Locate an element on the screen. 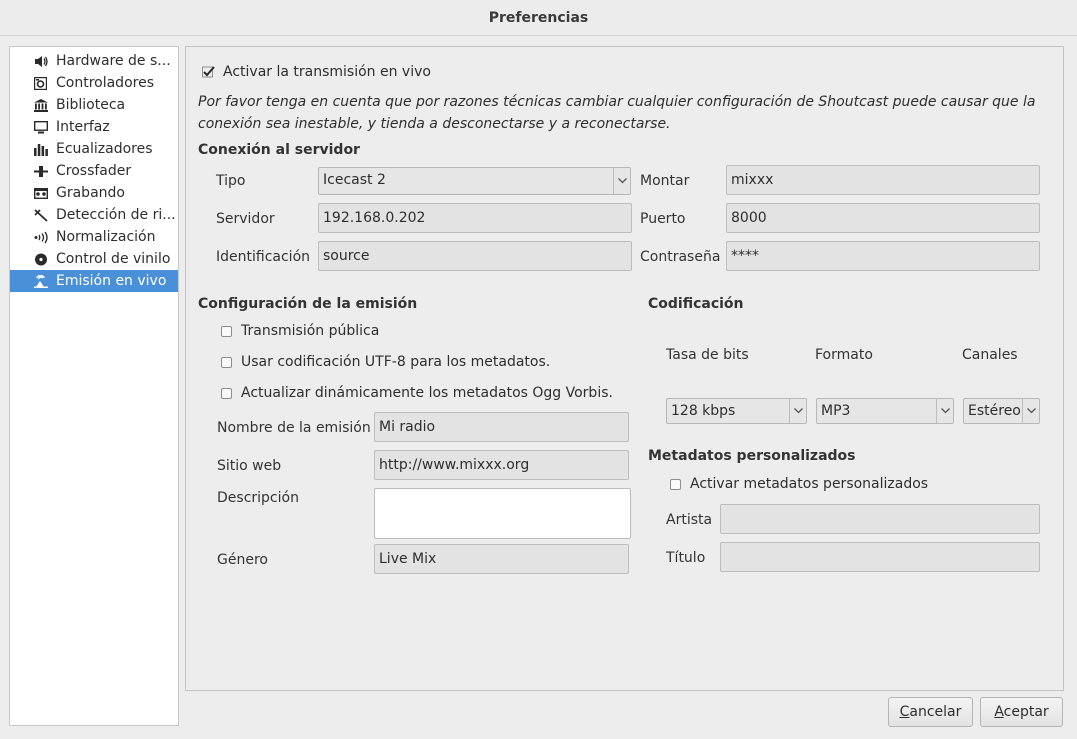 This screenshot has height=739, width=1077. sidebar-item-normalization: Normalización is located at coordinates (94, 237).